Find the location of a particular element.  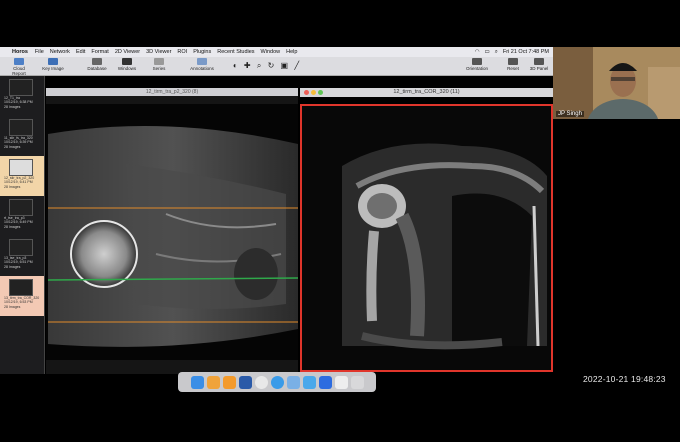

ruler-tool-icon: ╱ is located at coordinates (297, 65).